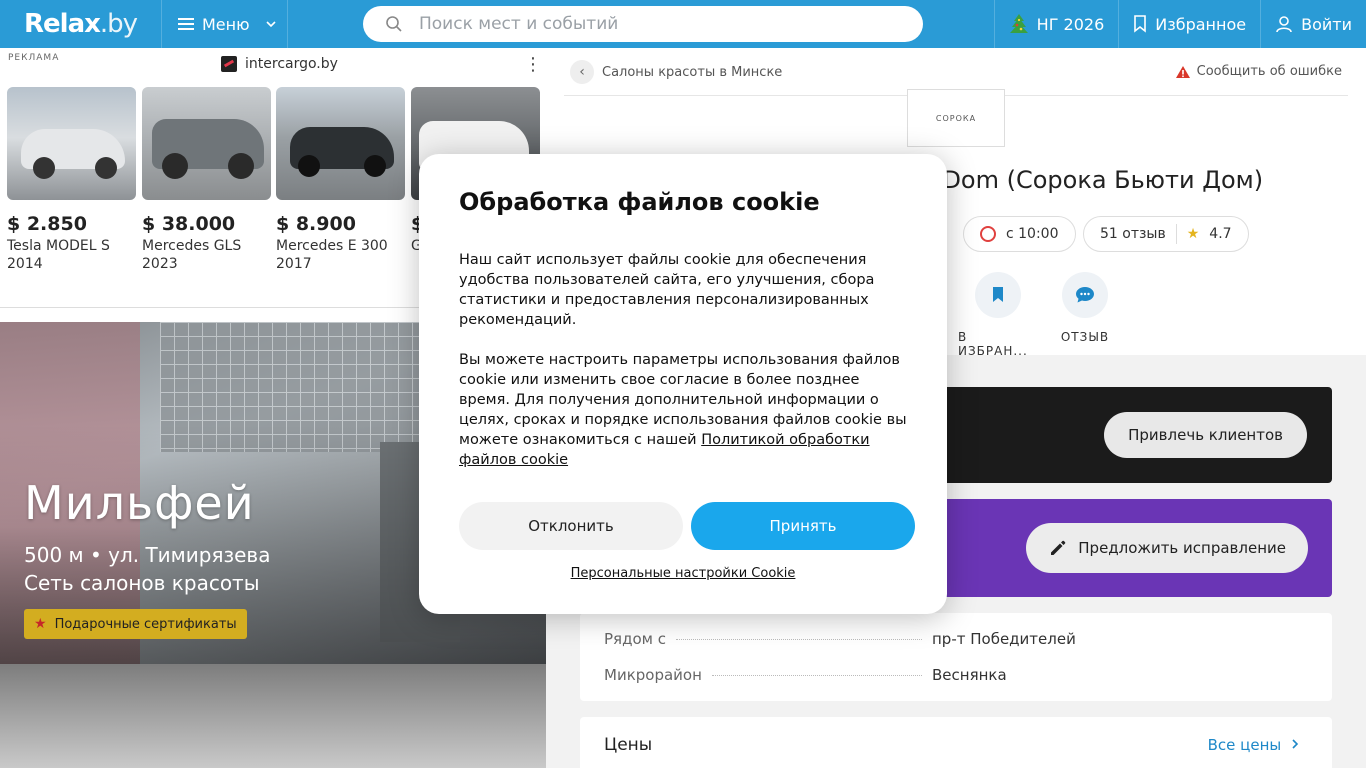  Describe the element at coordinates (62, 24) in the screenshot. I see `logo-main: Relax` at that location.